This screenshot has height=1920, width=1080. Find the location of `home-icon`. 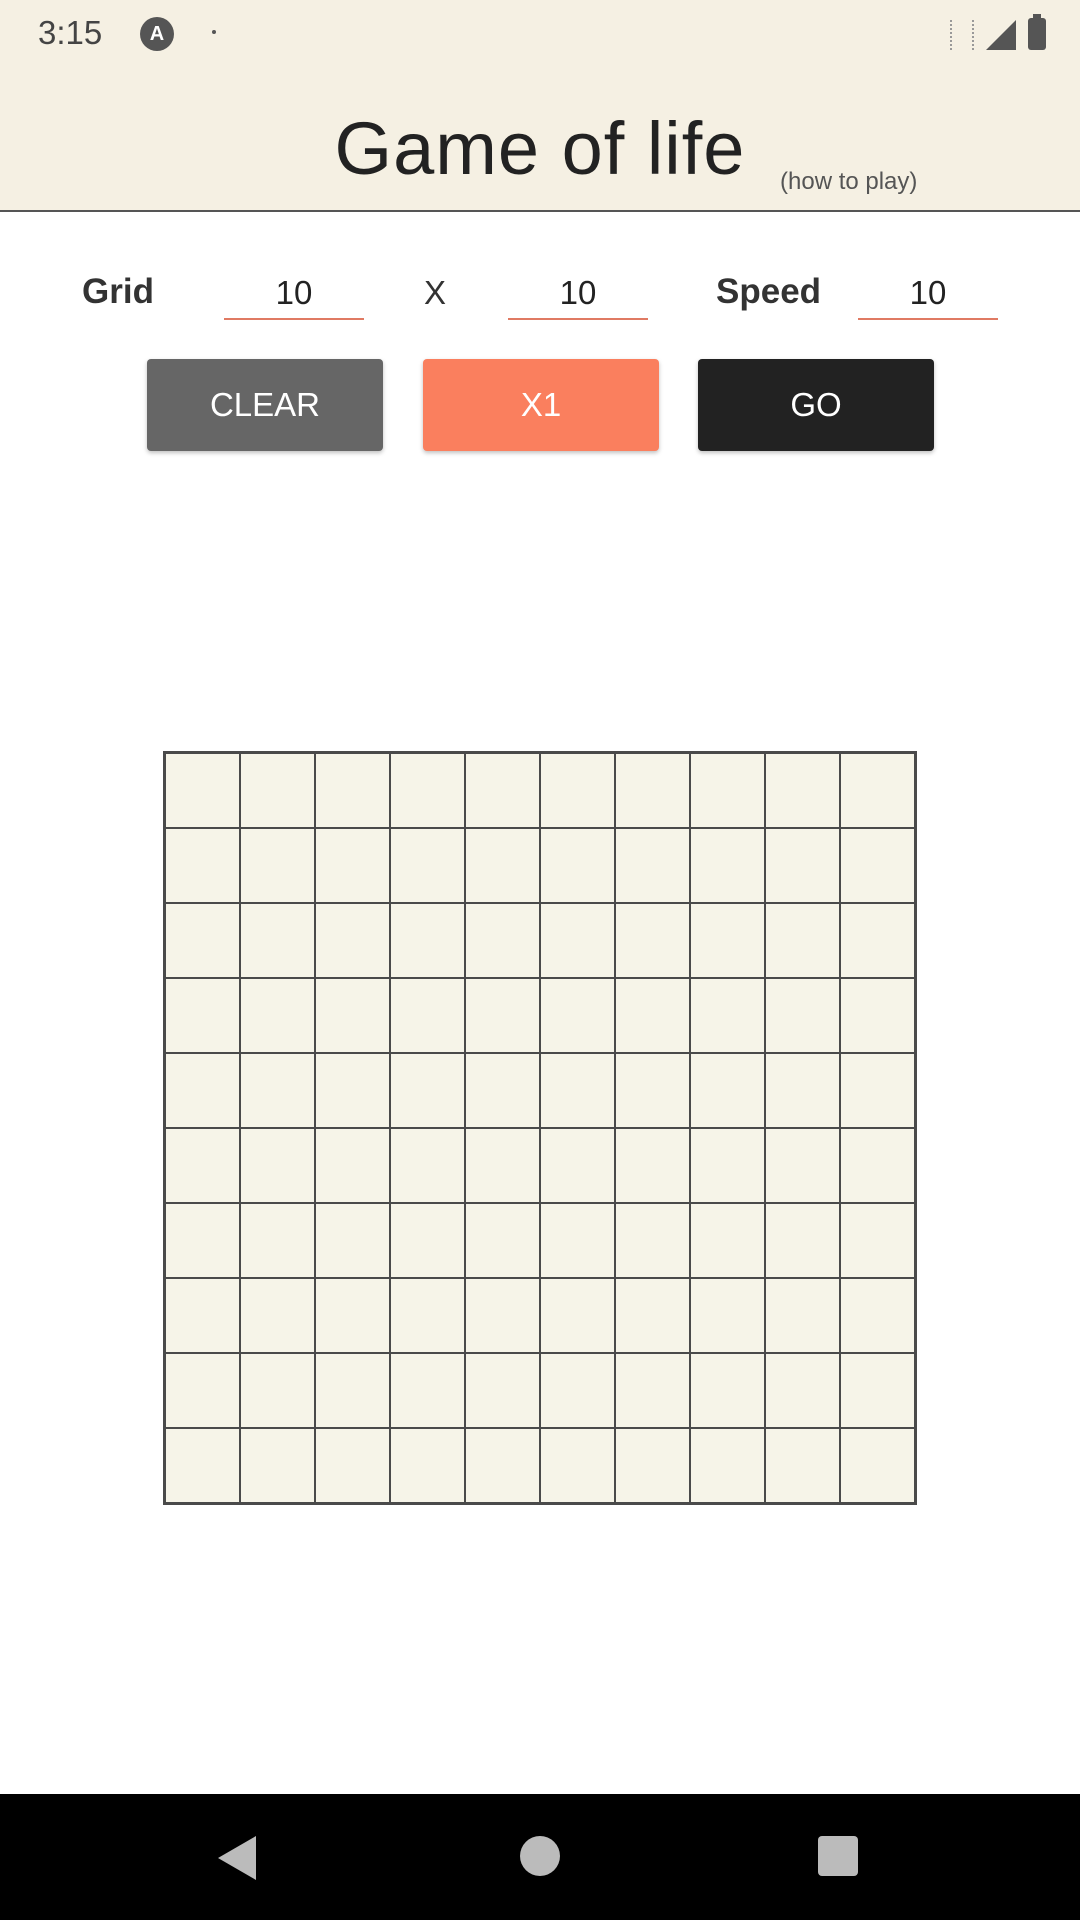

home-icon is located at coordinates (540, 1856).